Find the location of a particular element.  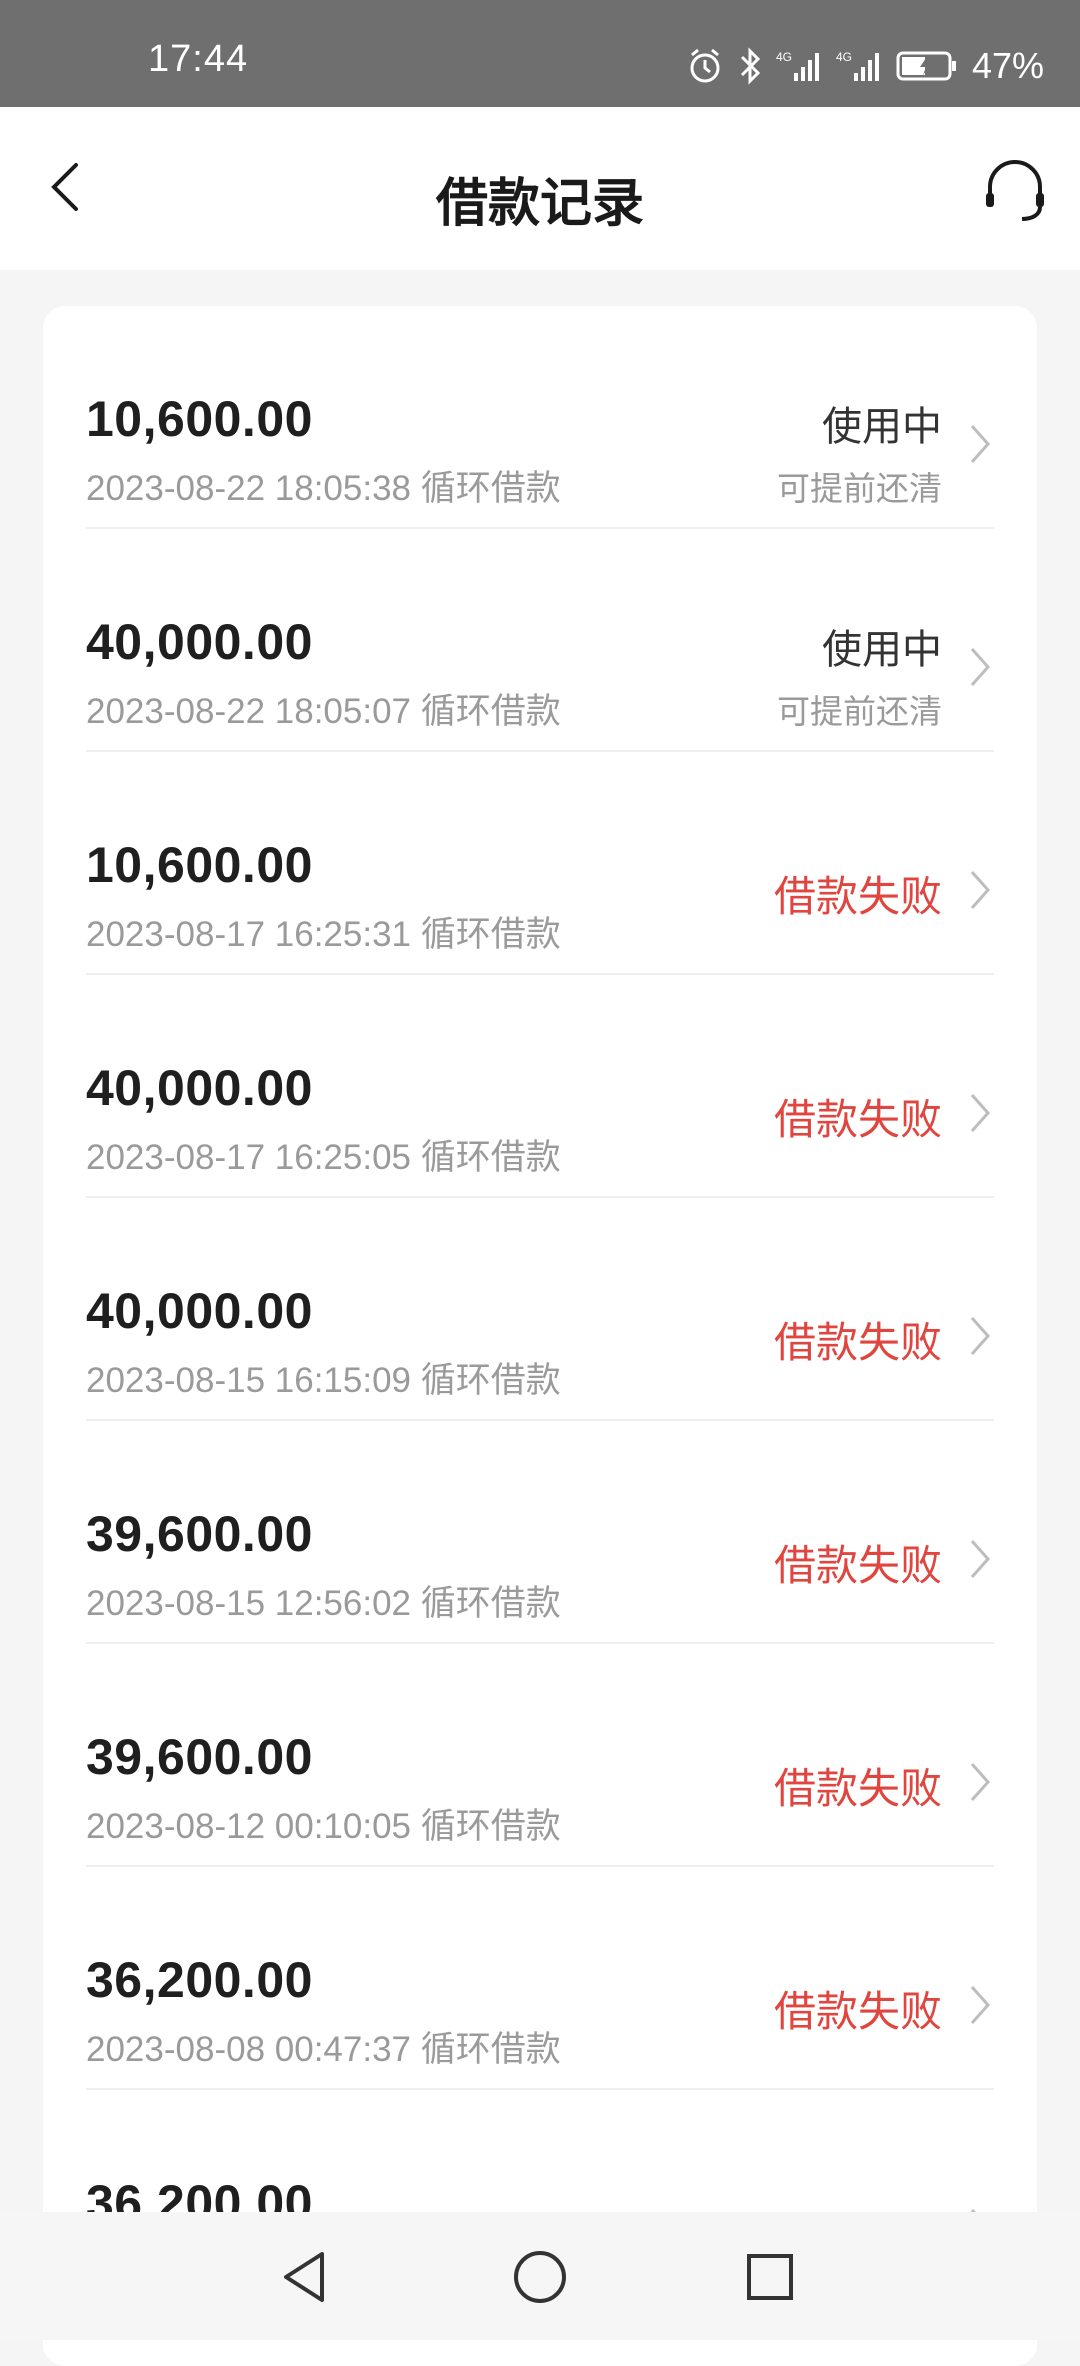

system-nav-bar is located at coordinates (540, 2276).